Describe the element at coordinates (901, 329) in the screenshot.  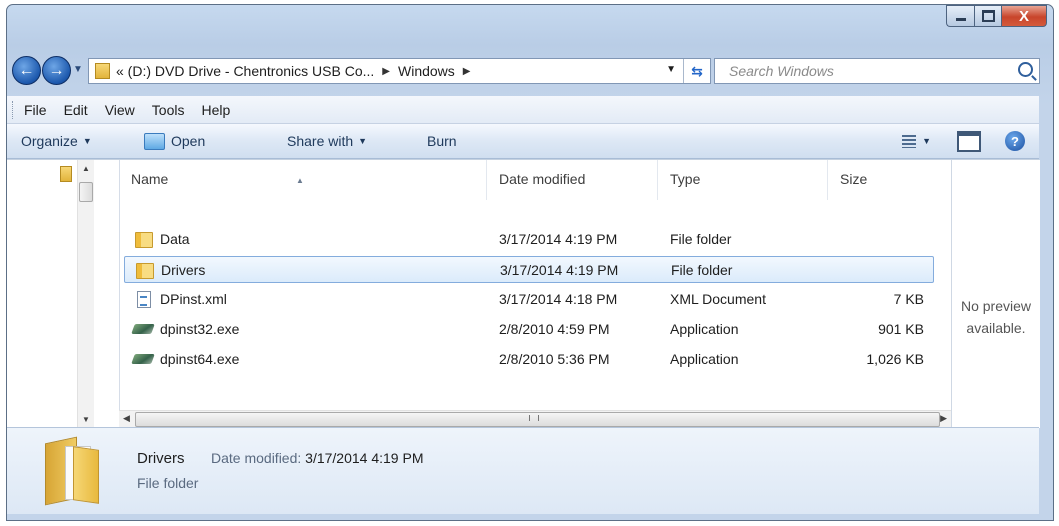
I see `file-size: 901 KB` at that location.